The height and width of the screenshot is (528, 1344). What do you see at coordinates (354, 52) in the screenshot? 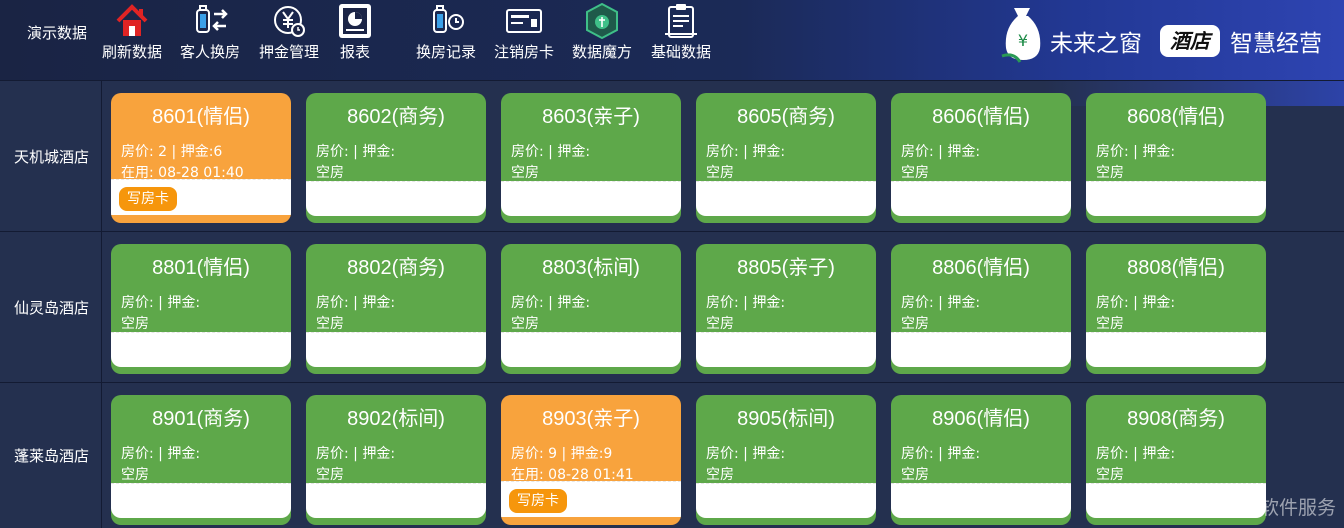
I see `report-label: 报表` at bounding box center [354, 52].